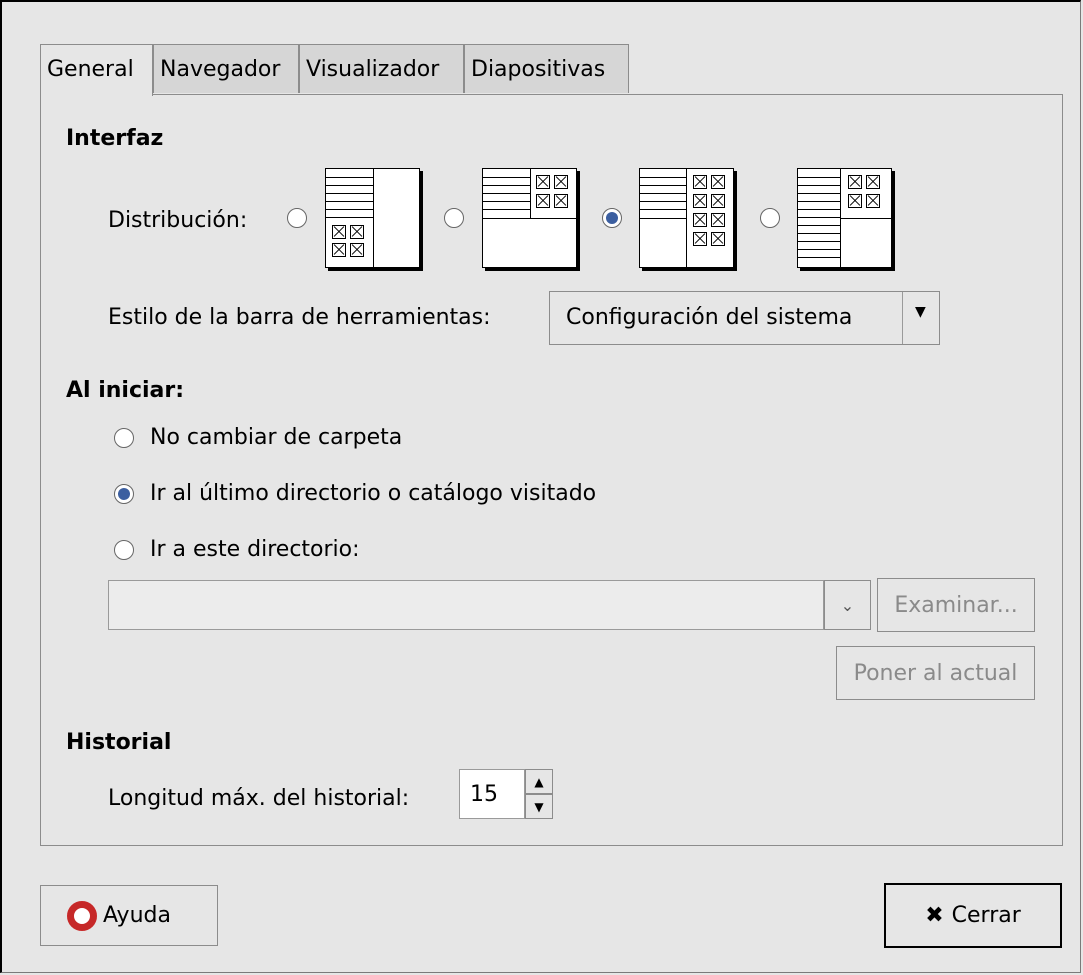 This screenshot has height=975, width=1083. I want to click on tab-general: General, so click(96, 70).